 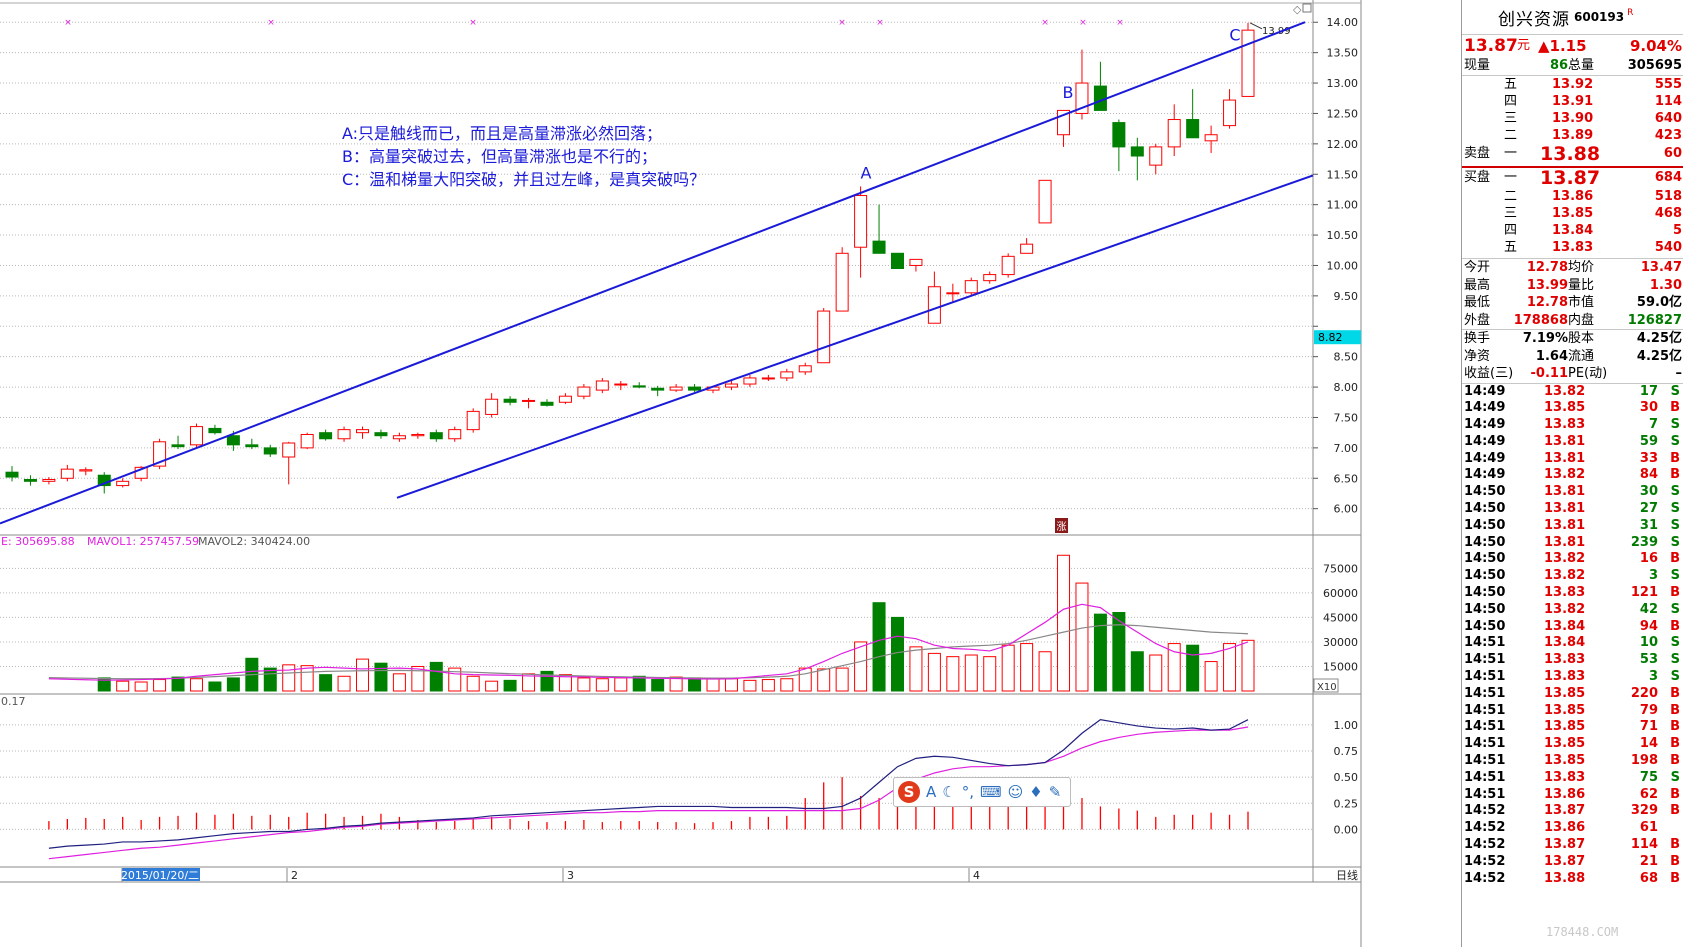 I want to click on bid-level: 二 13.86 518, so click(x=1572, y=196).